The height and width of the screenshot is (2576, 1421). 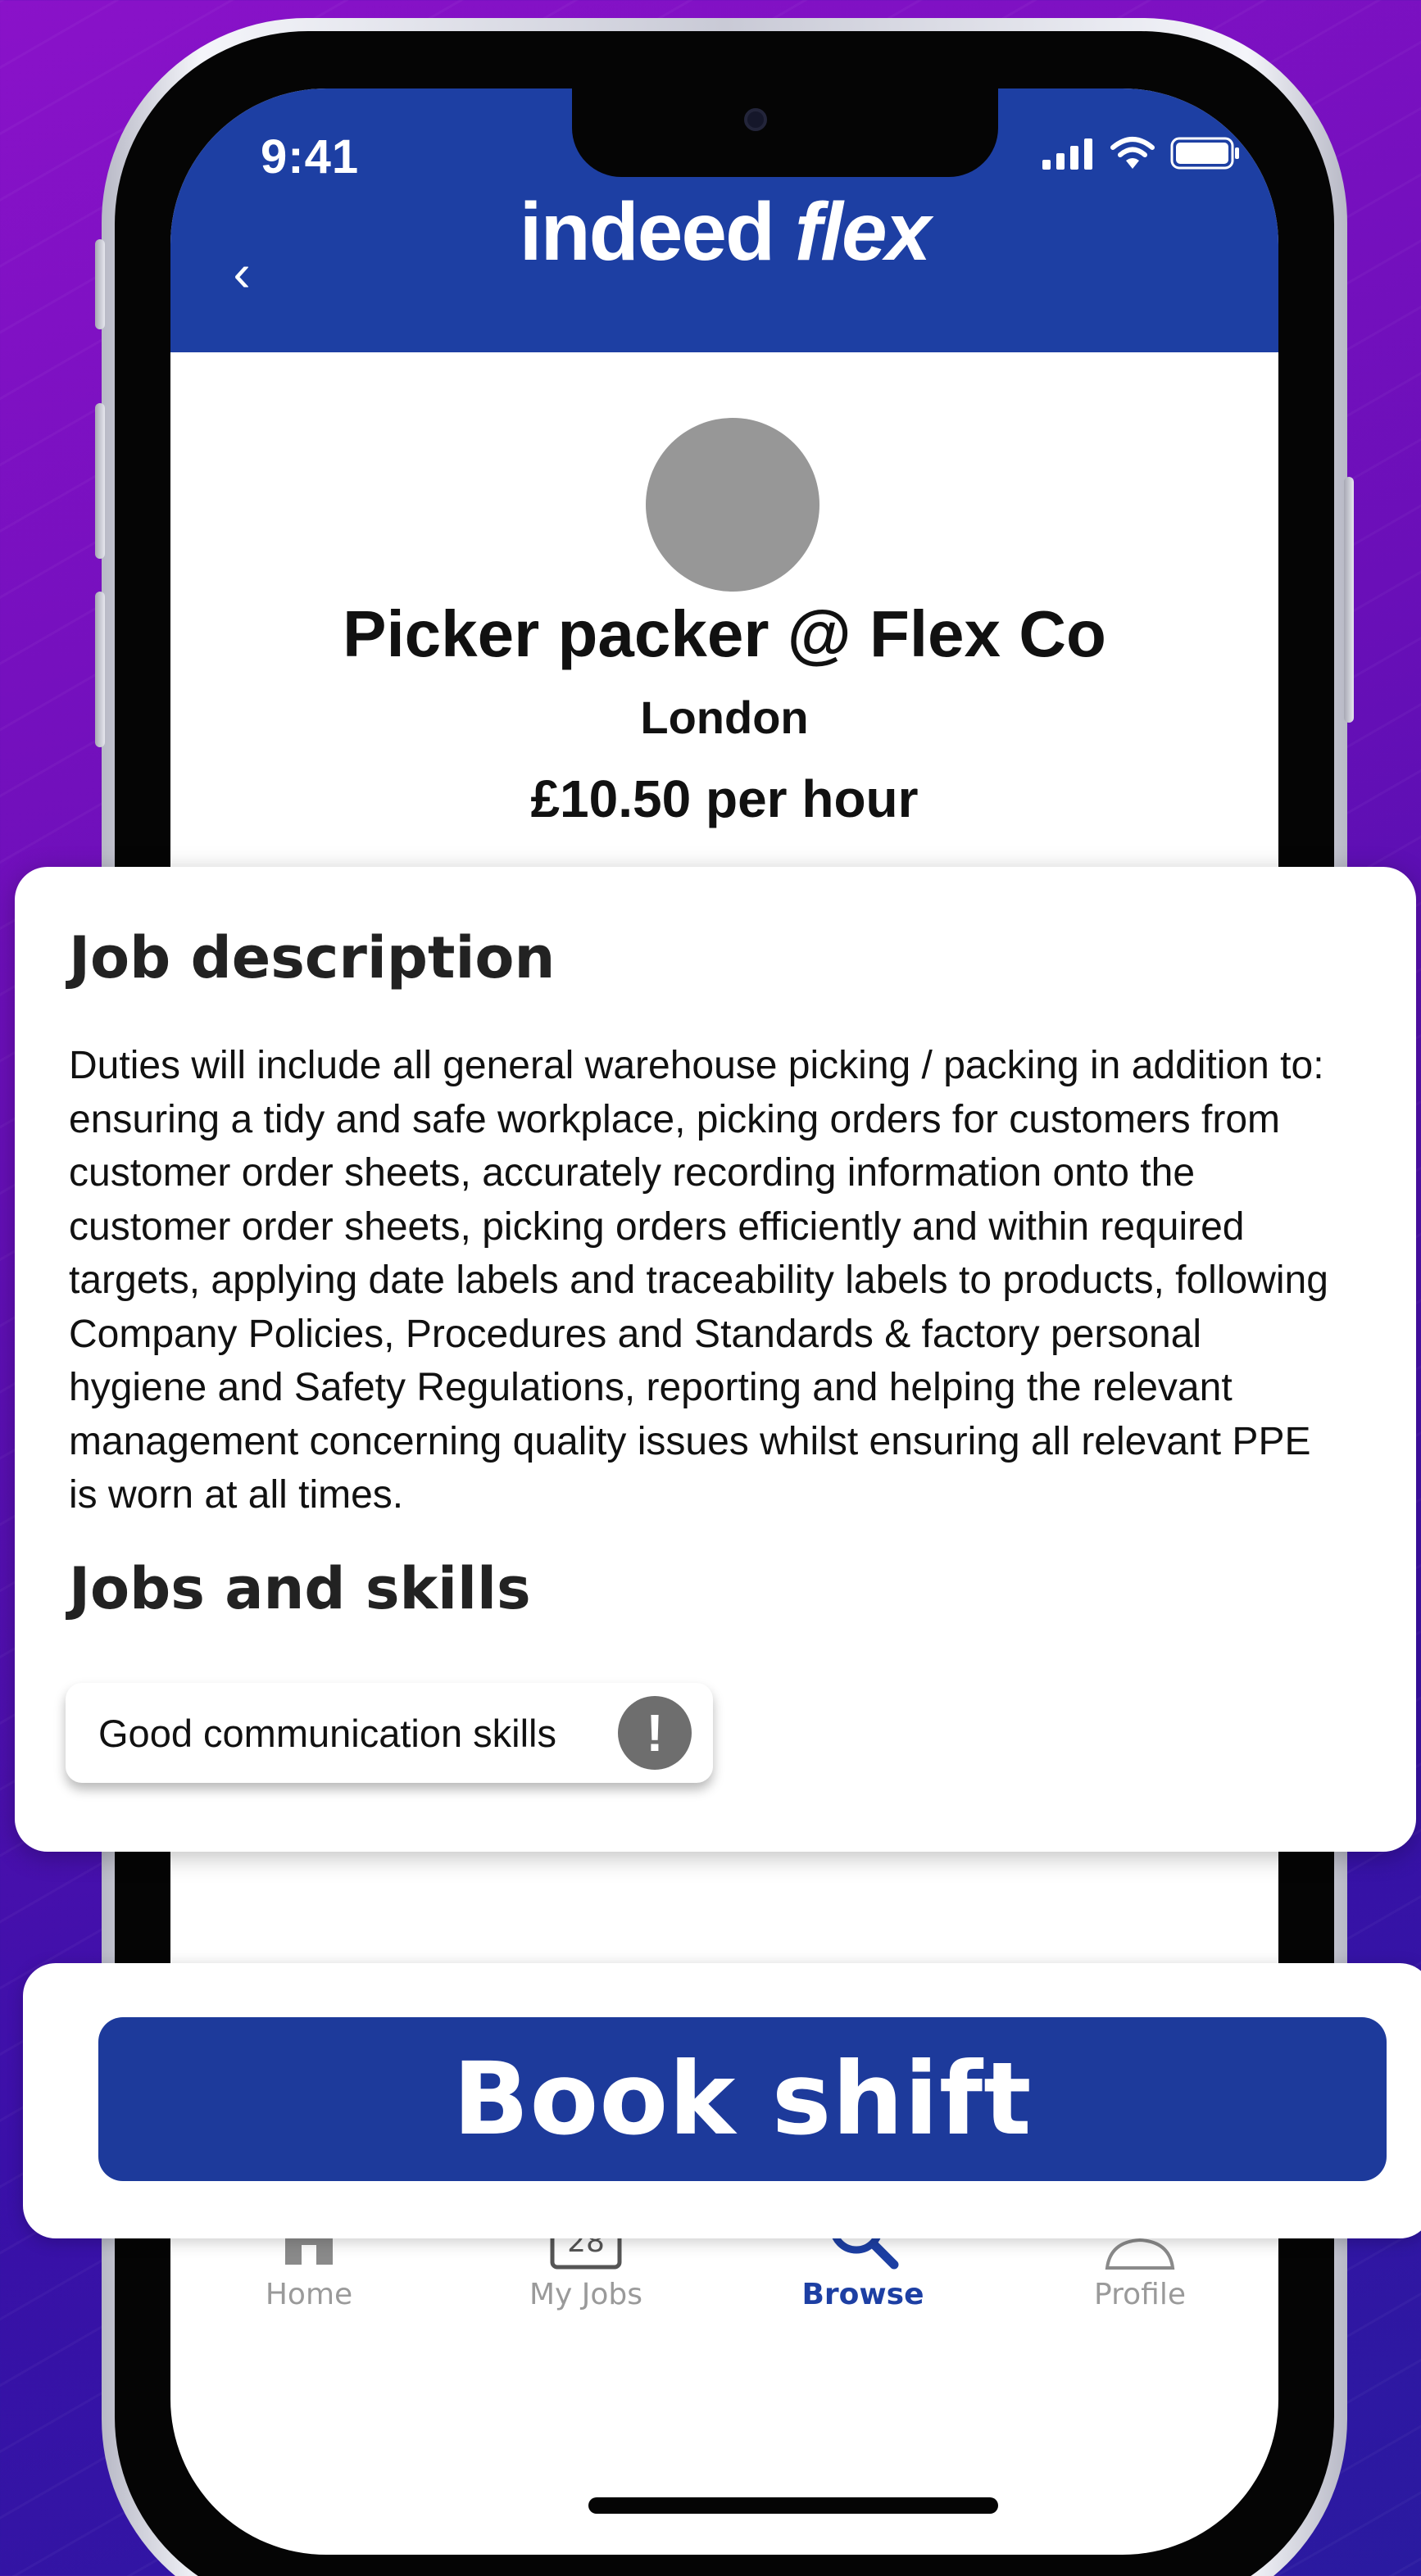 I want to click on jobs-skills-heading: Jobs and skills, so click(x=300, y=1588).